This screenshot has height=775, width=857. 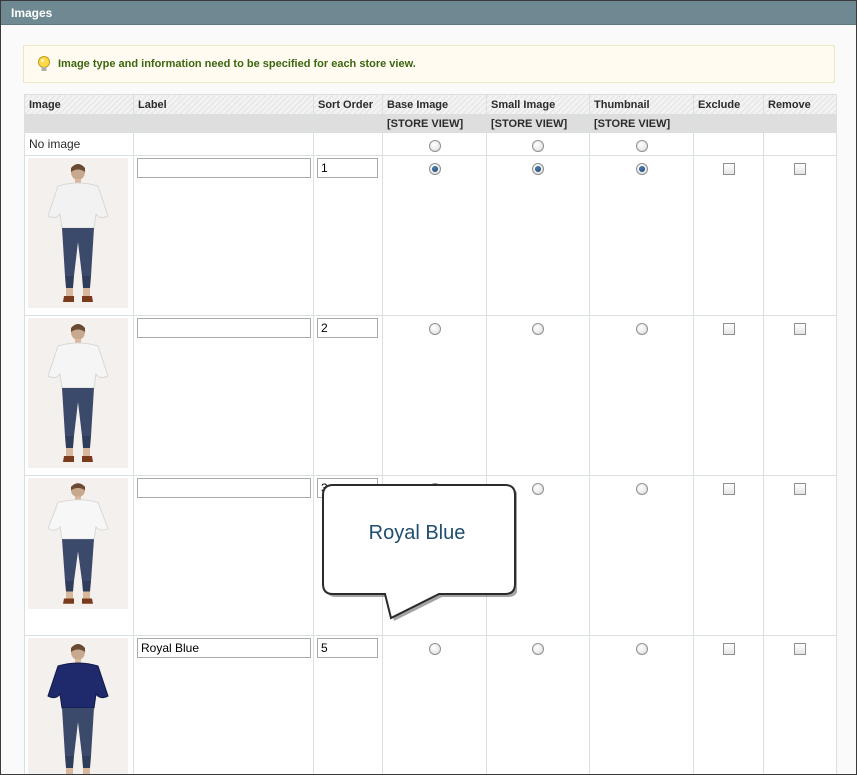 What do you see at coordinates (44, 63) in the screenshot?
I see `lightbulb-icon` at bounding box center [44, 63].